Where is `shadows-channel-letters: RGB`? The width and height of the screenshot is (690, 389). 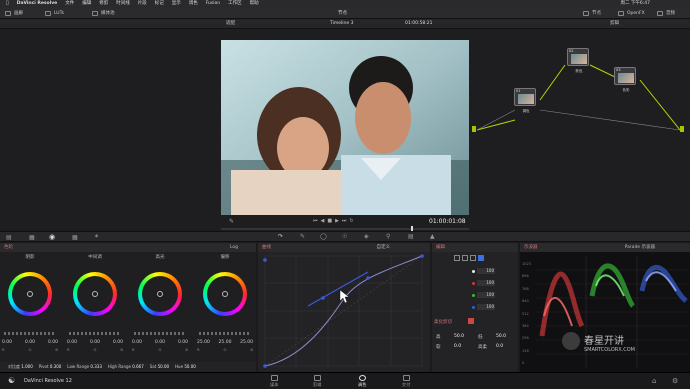 shadows-channel-letters: RGB is located at coordinates (30, 349).